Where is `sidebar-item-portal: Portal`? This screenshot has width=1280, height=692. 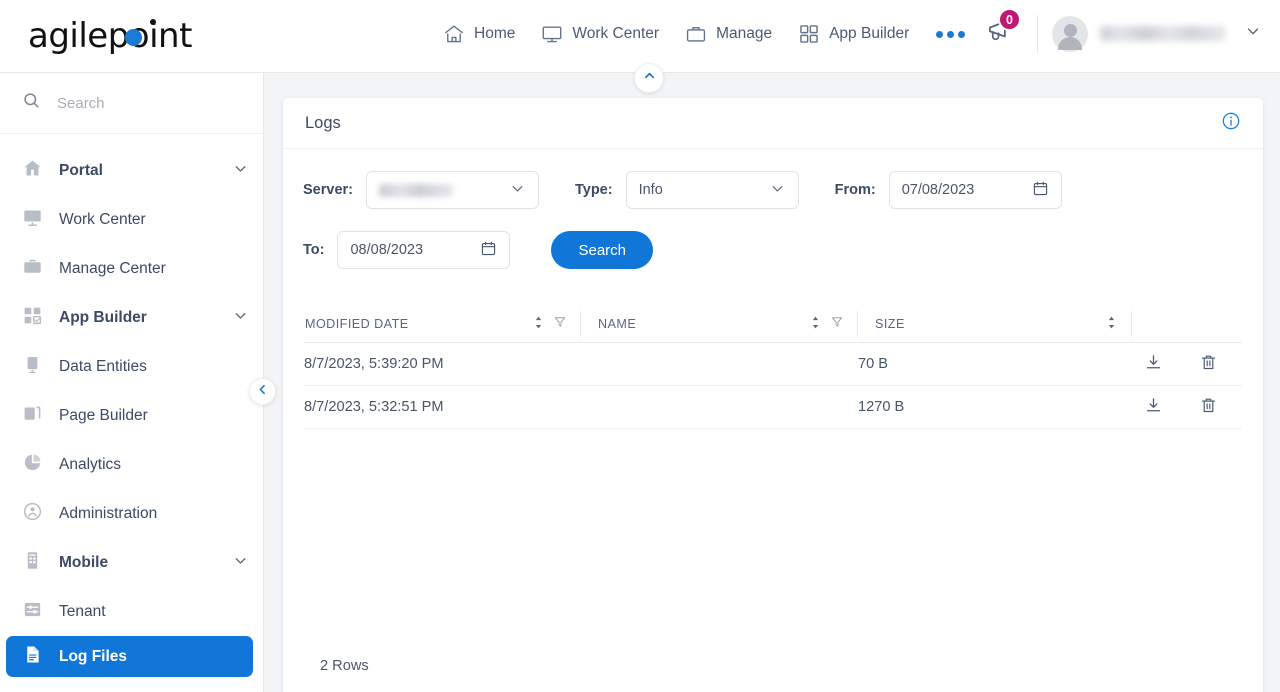 sidebar-item-portal: Portal is located at coordinates (131, 170).